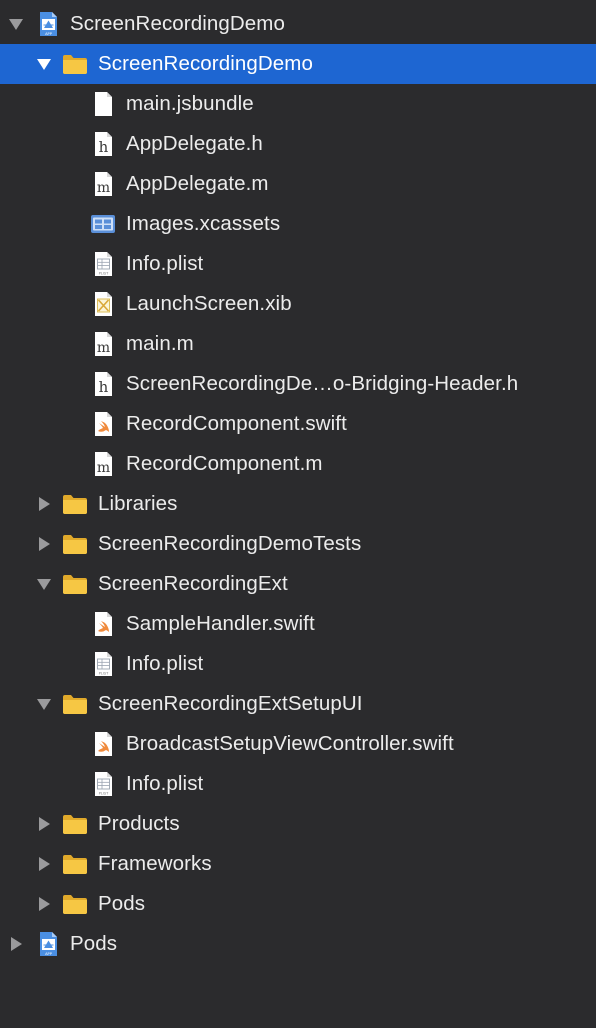  What do you see at coordinates (138, 503) in the screenshot?
I see `row-label: Libraries` at bounding box center [138, 503].